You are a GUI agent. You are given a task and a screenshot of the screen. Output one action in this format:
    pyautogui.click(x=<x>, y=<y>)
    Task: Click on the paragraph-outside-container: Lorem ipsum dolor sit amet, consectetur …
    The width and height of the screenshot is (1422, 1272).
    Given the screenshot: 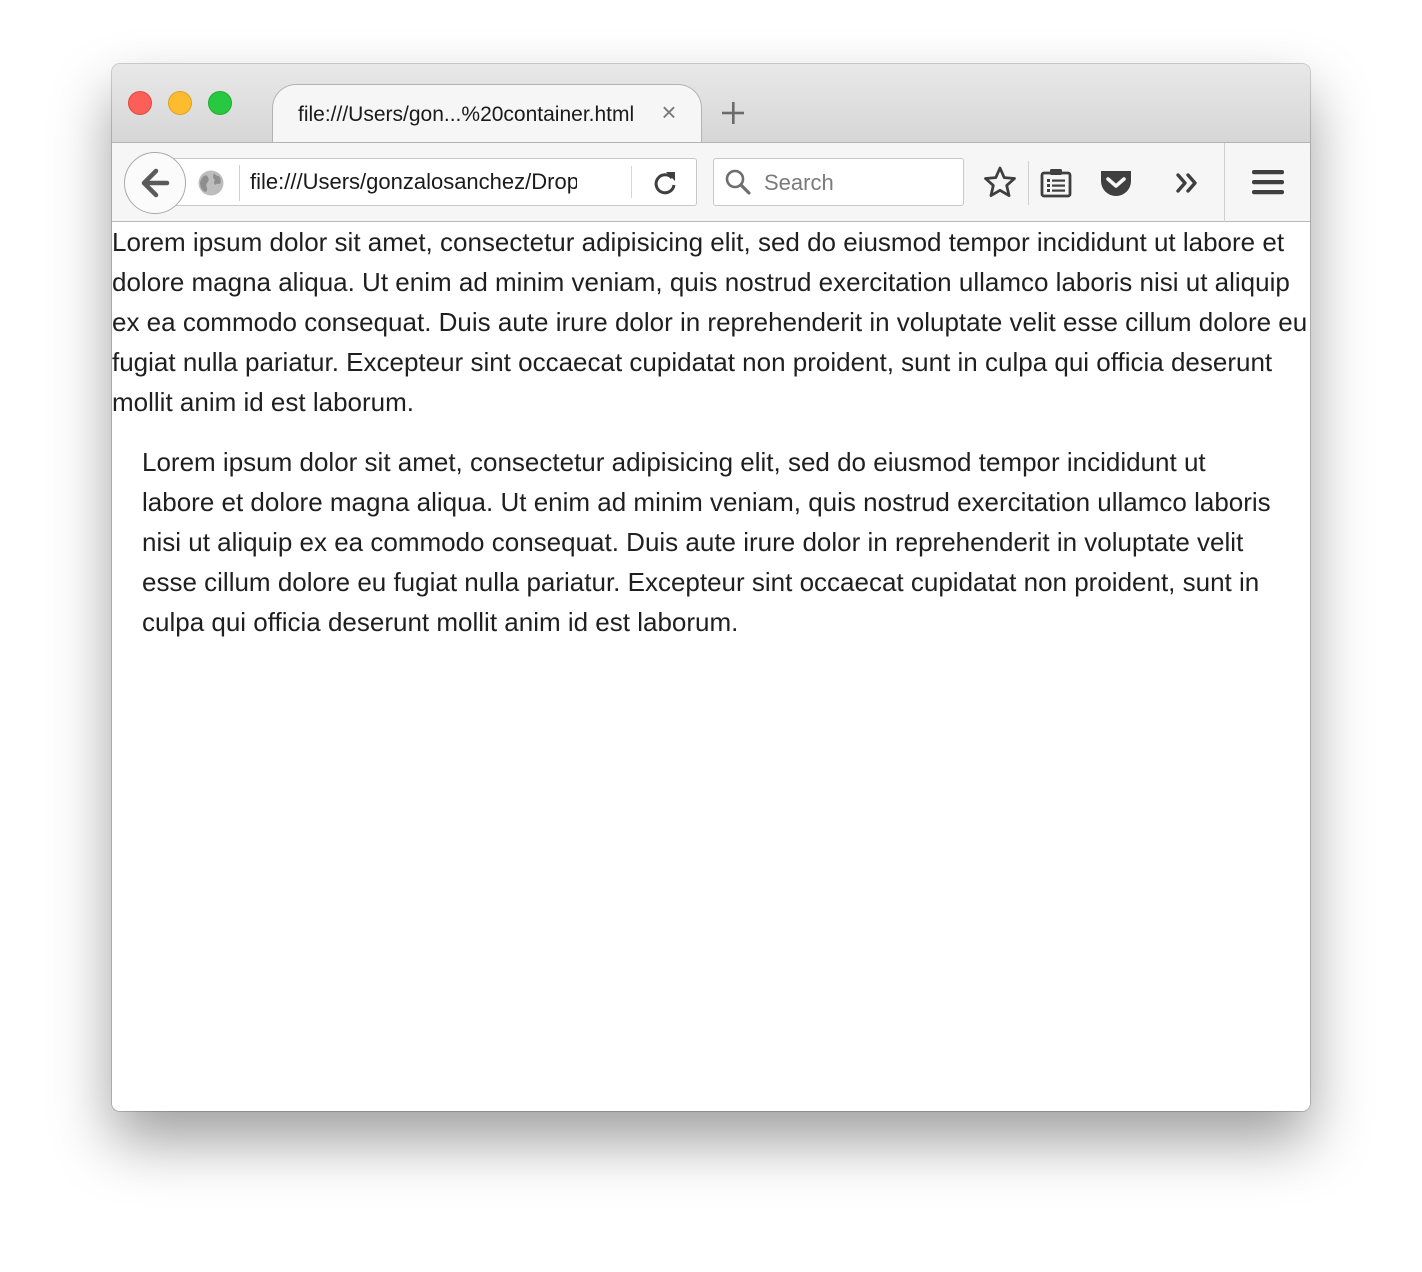 What is the action you would take?
    pyautogui.click(x=710, y=322)
    